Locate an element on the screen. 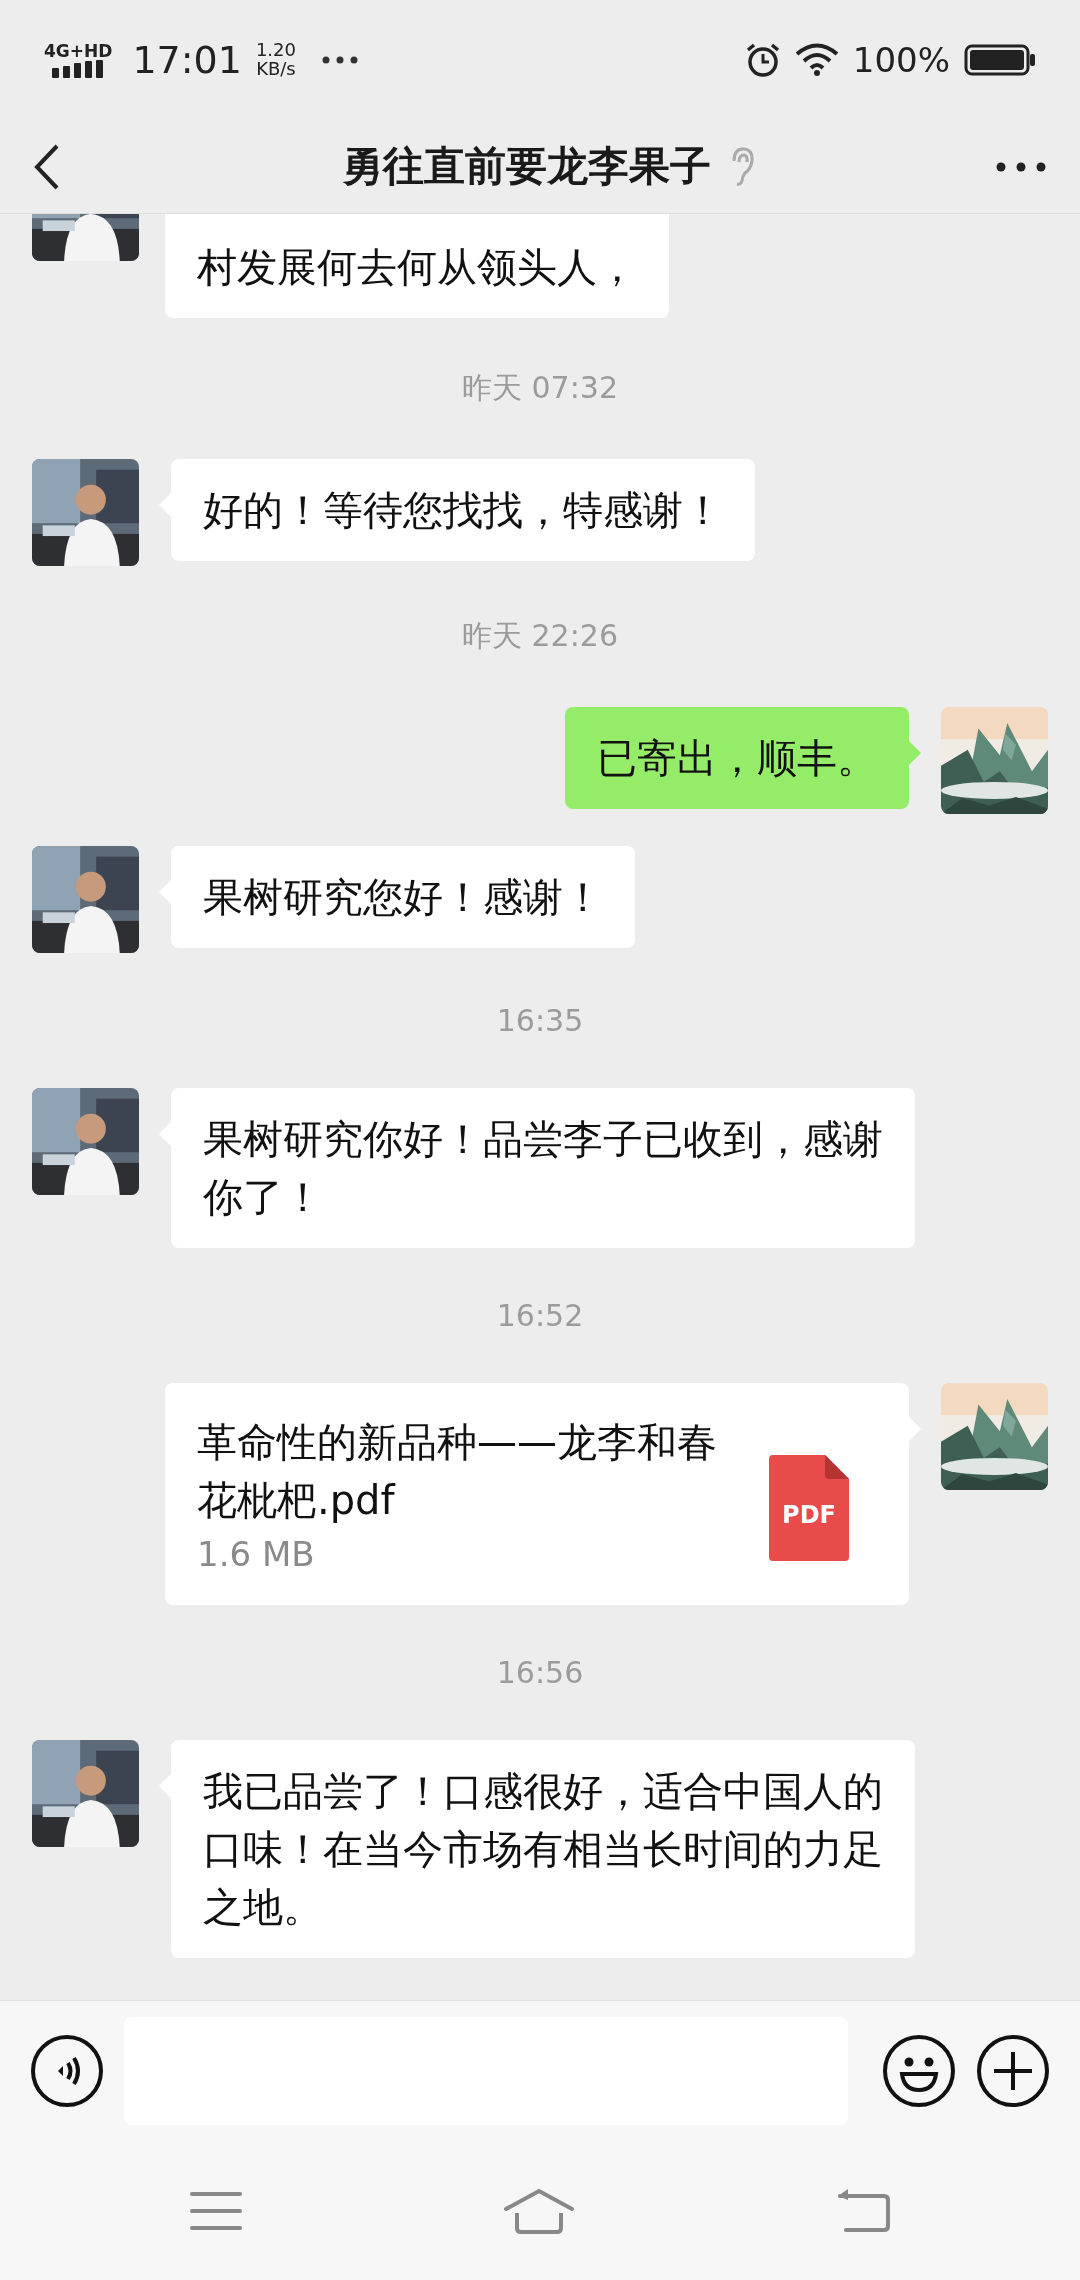  document-icon is located at coordinates (809, 1508).